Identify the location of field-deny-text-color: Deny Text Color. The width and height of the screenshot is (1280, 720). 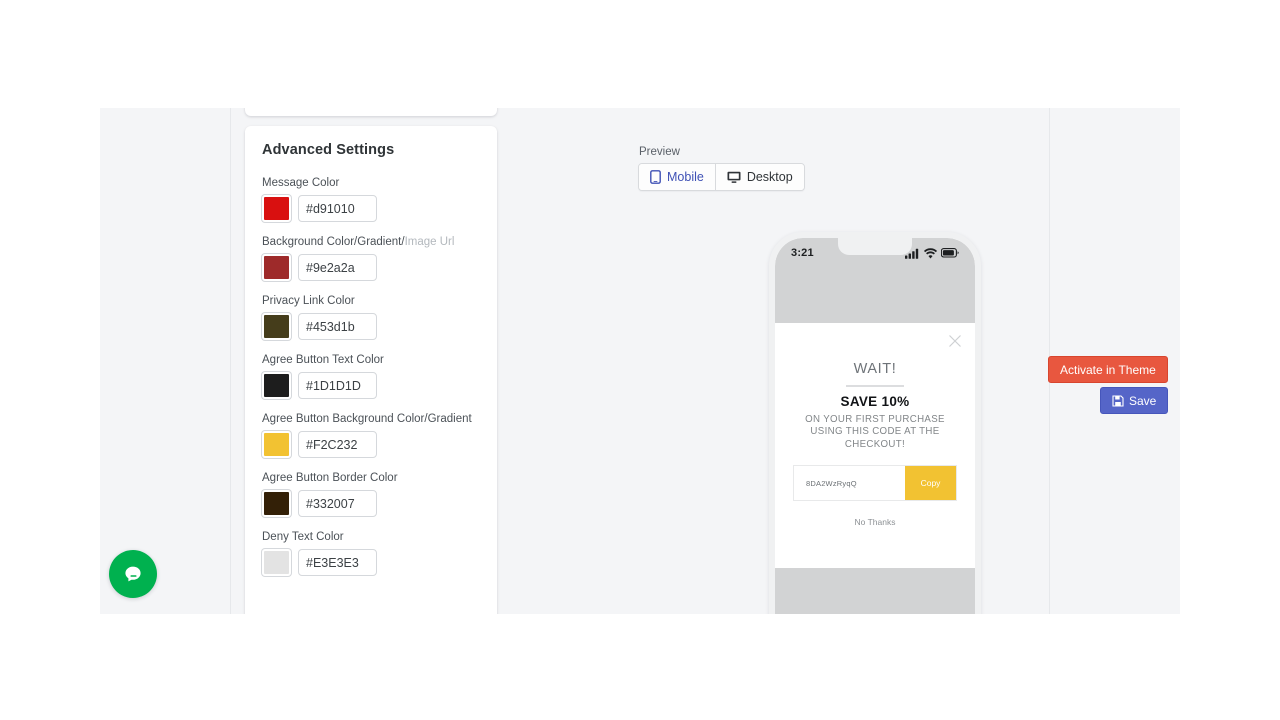
(372, 553).